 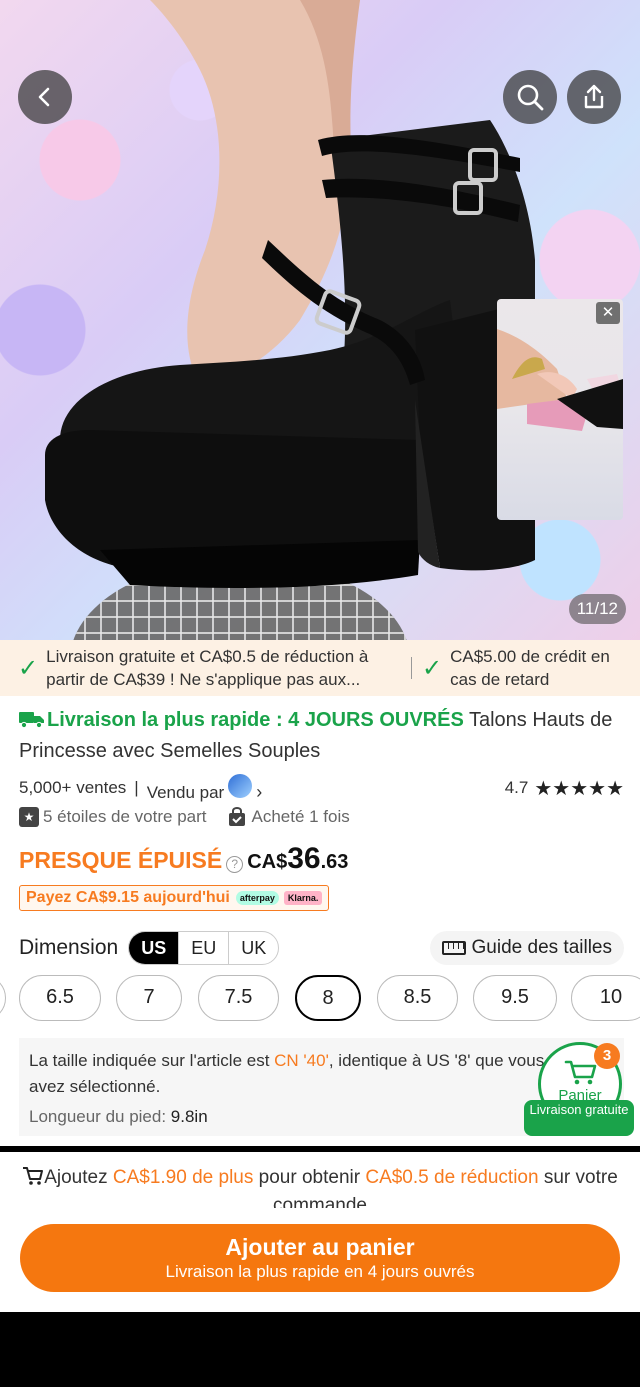 I want to click on price-currency: CA$, so click(x=267, y=862).